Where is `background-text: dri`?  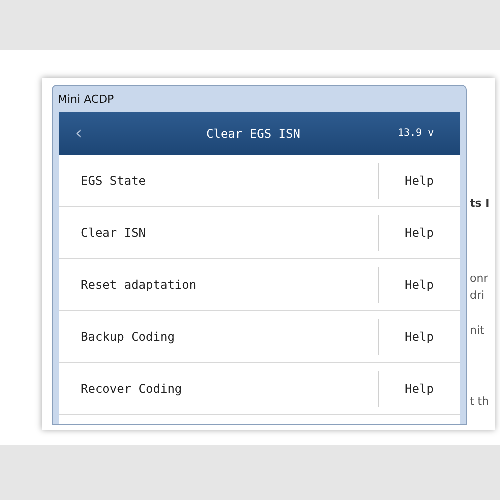 background-text: dri is located at coordinates (478, 295).